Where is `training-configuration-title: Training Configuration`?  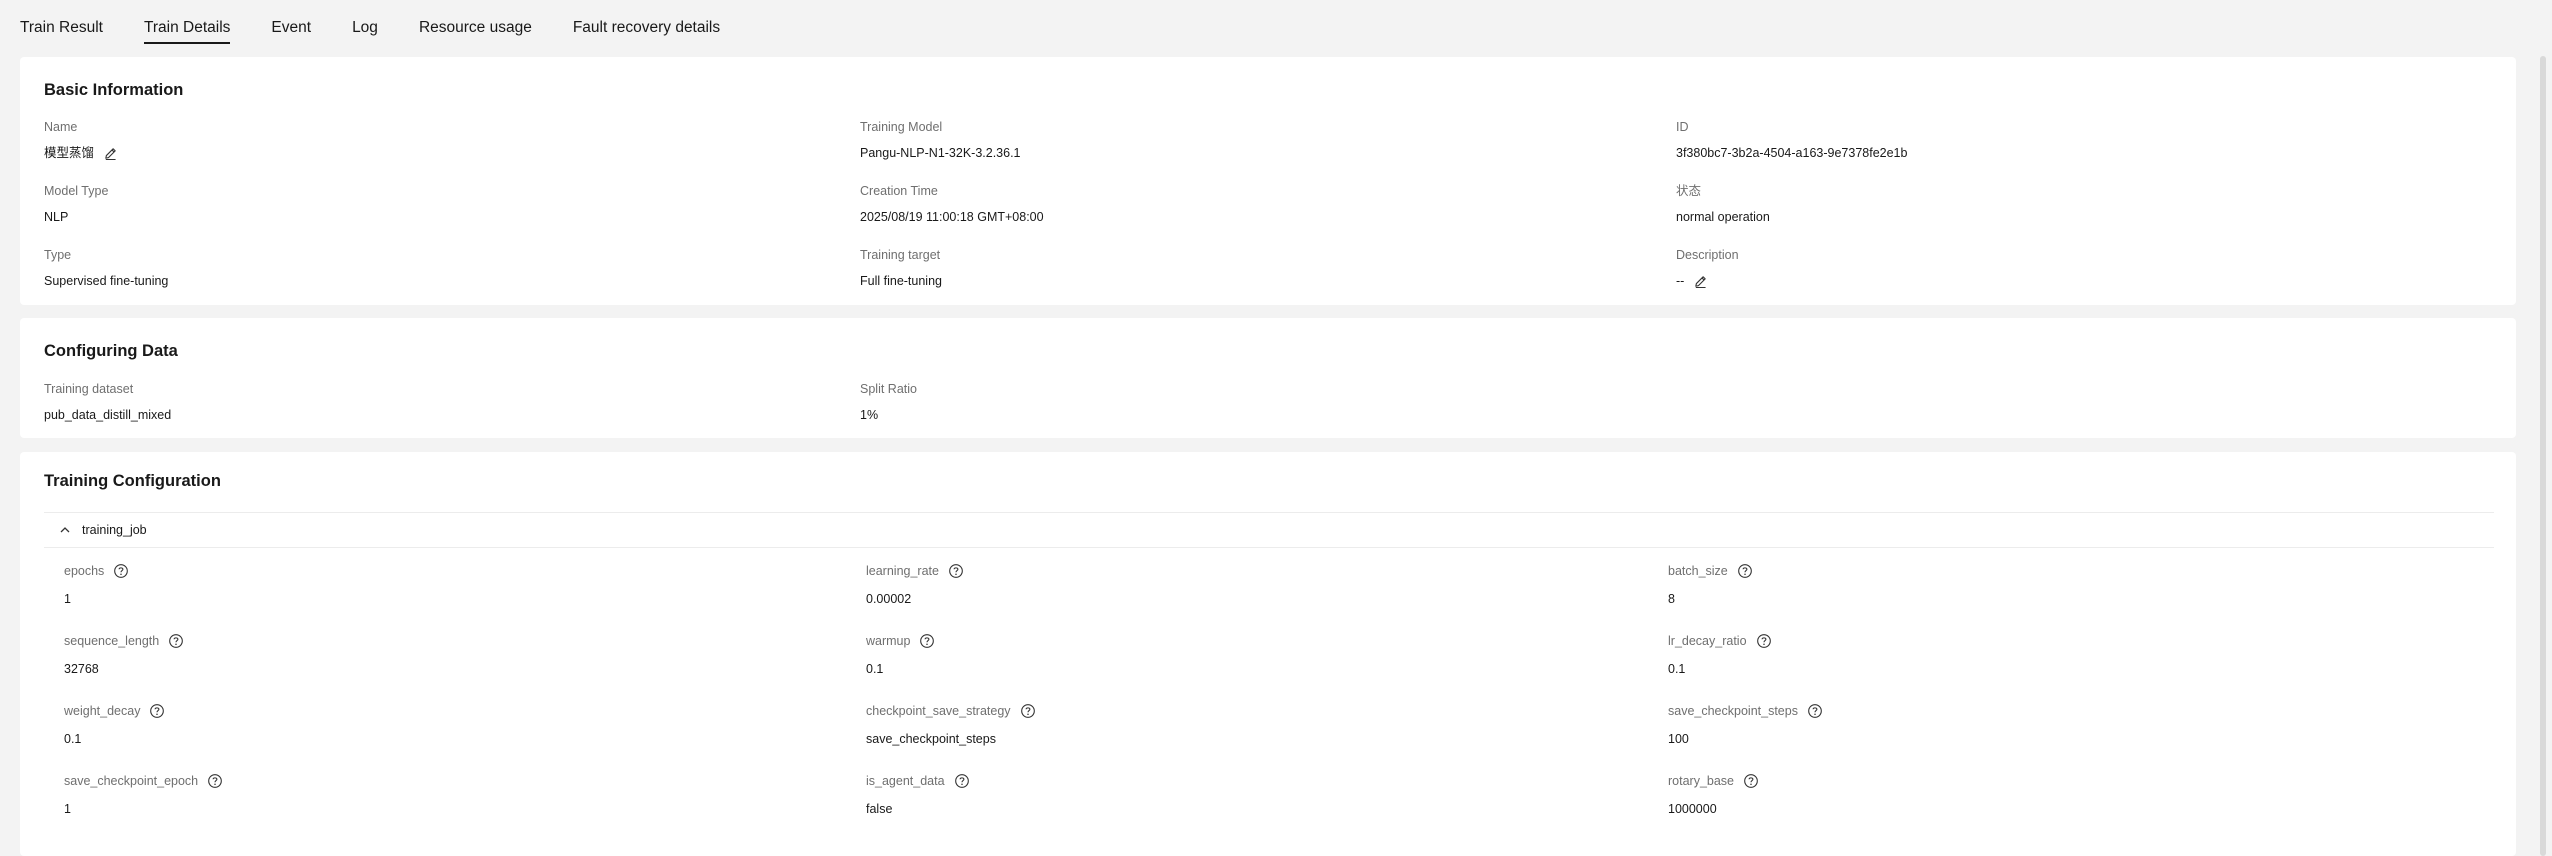 training-configuration-title: Training Configuration is located at coordinates (132, 481).